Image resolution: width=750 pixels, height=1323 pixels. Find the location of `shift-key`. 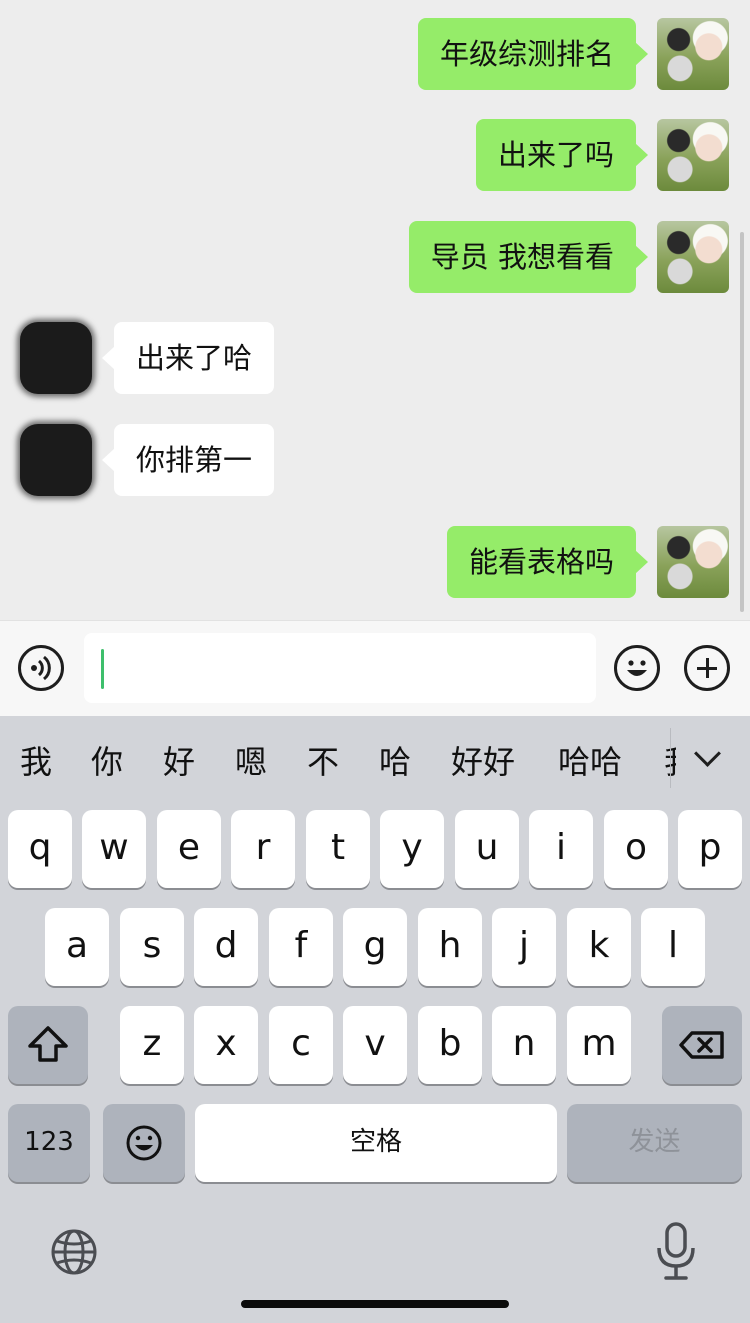

shift-key is located at coordinates (48, 1045).